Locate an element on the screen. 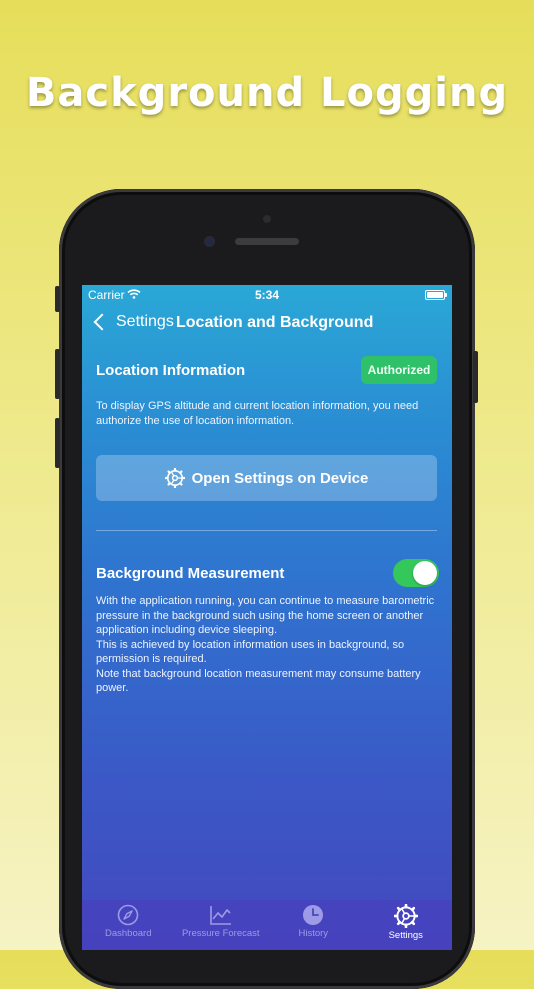 This screenshot has height=989, width=534. tab-dashboard: Dashboard is located at coordinates (128, 925).